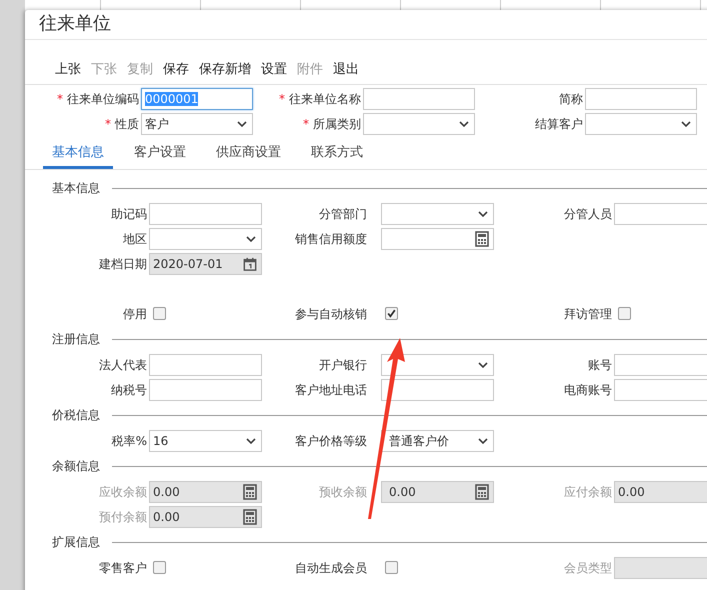  Describe the element at coordinates (331, 441) in the screenshot. I see `field-label: 客户价格等级` at that location.